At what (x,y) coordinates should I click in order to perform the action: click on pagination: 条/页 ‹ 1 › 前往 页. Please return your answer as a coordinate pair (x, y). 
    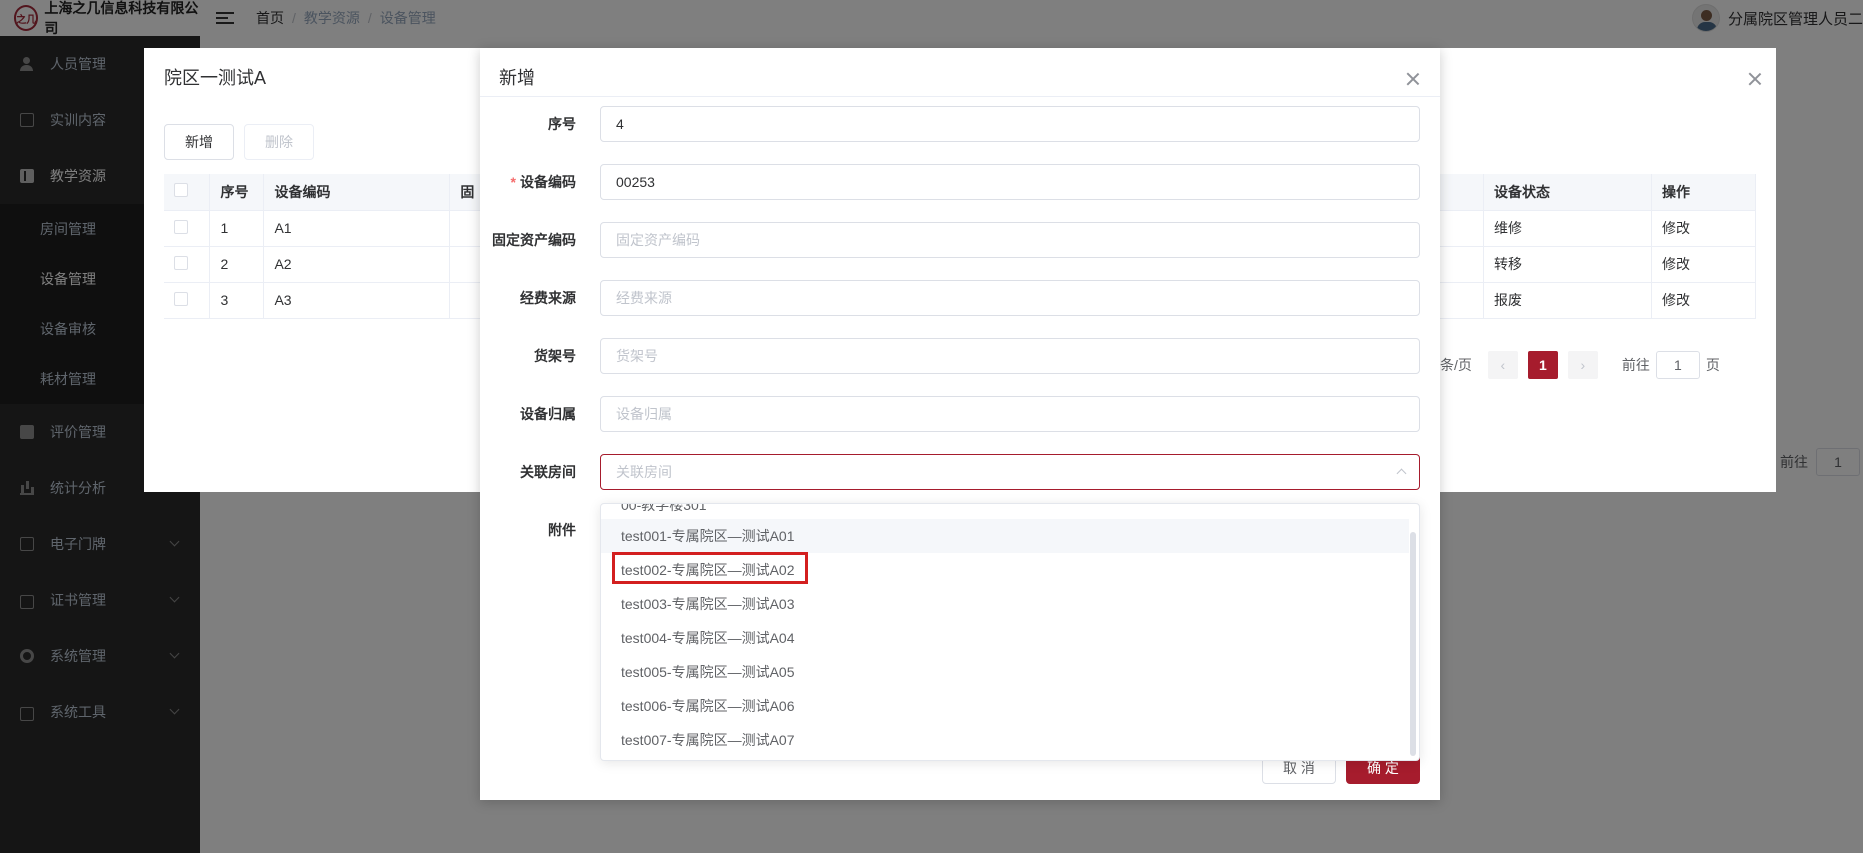
    Looking at the image, I should click on (1580, 365).